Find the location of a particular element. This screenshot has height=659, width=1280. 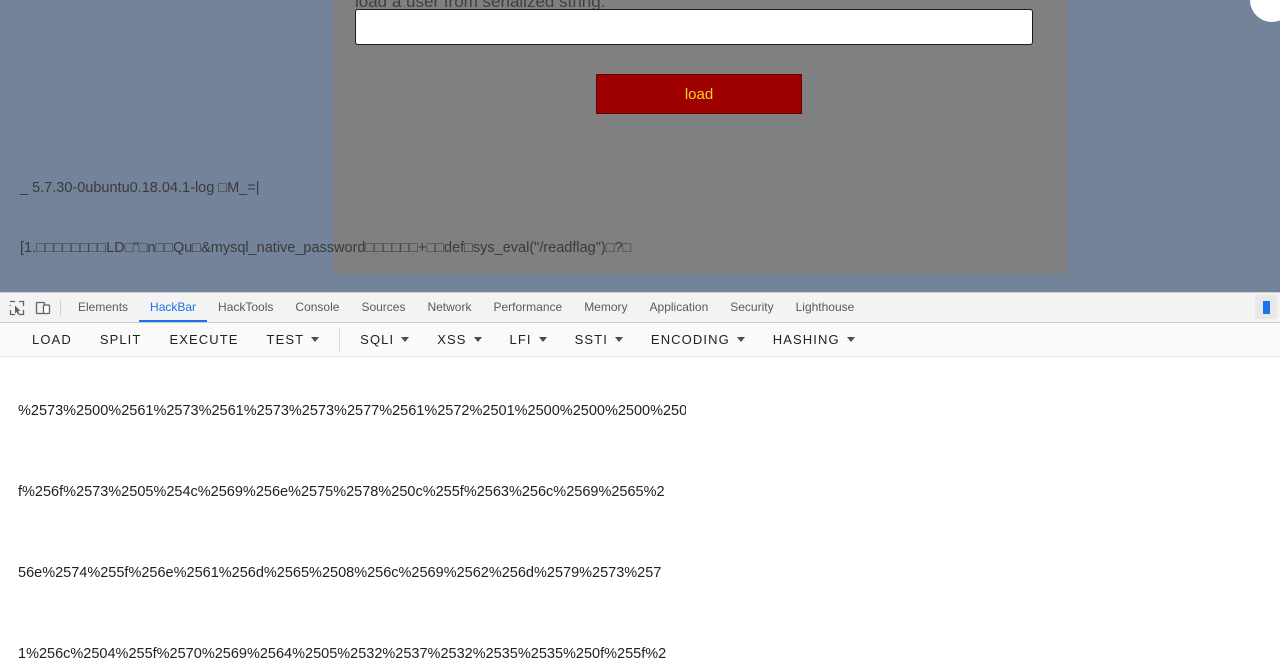

hackbar-xss-menu: XSS is located at coordinates (459, 339).